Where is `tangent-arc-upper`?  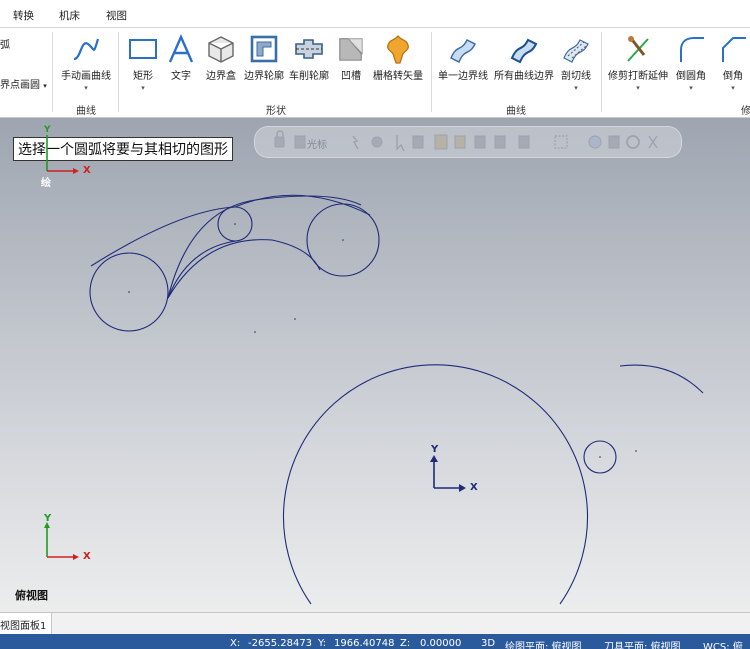
tangent-arc-upper is located at coordinates (264, 247).